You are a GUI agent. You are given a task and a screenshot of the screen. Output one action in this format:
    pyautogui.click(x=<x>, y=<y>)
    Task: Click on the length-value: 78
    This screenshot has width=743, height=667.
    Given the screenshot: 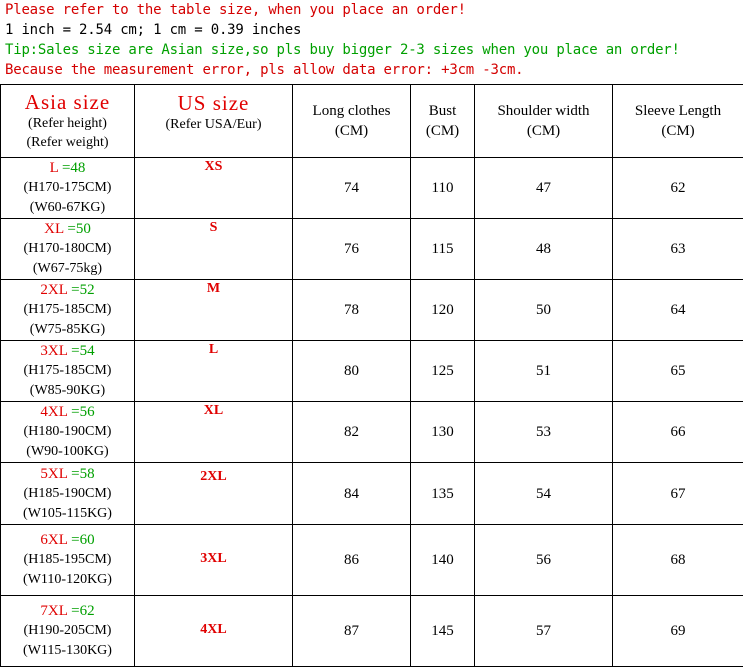 What is the action you would take?
    pyautogui.click(x=351, y=310)
    